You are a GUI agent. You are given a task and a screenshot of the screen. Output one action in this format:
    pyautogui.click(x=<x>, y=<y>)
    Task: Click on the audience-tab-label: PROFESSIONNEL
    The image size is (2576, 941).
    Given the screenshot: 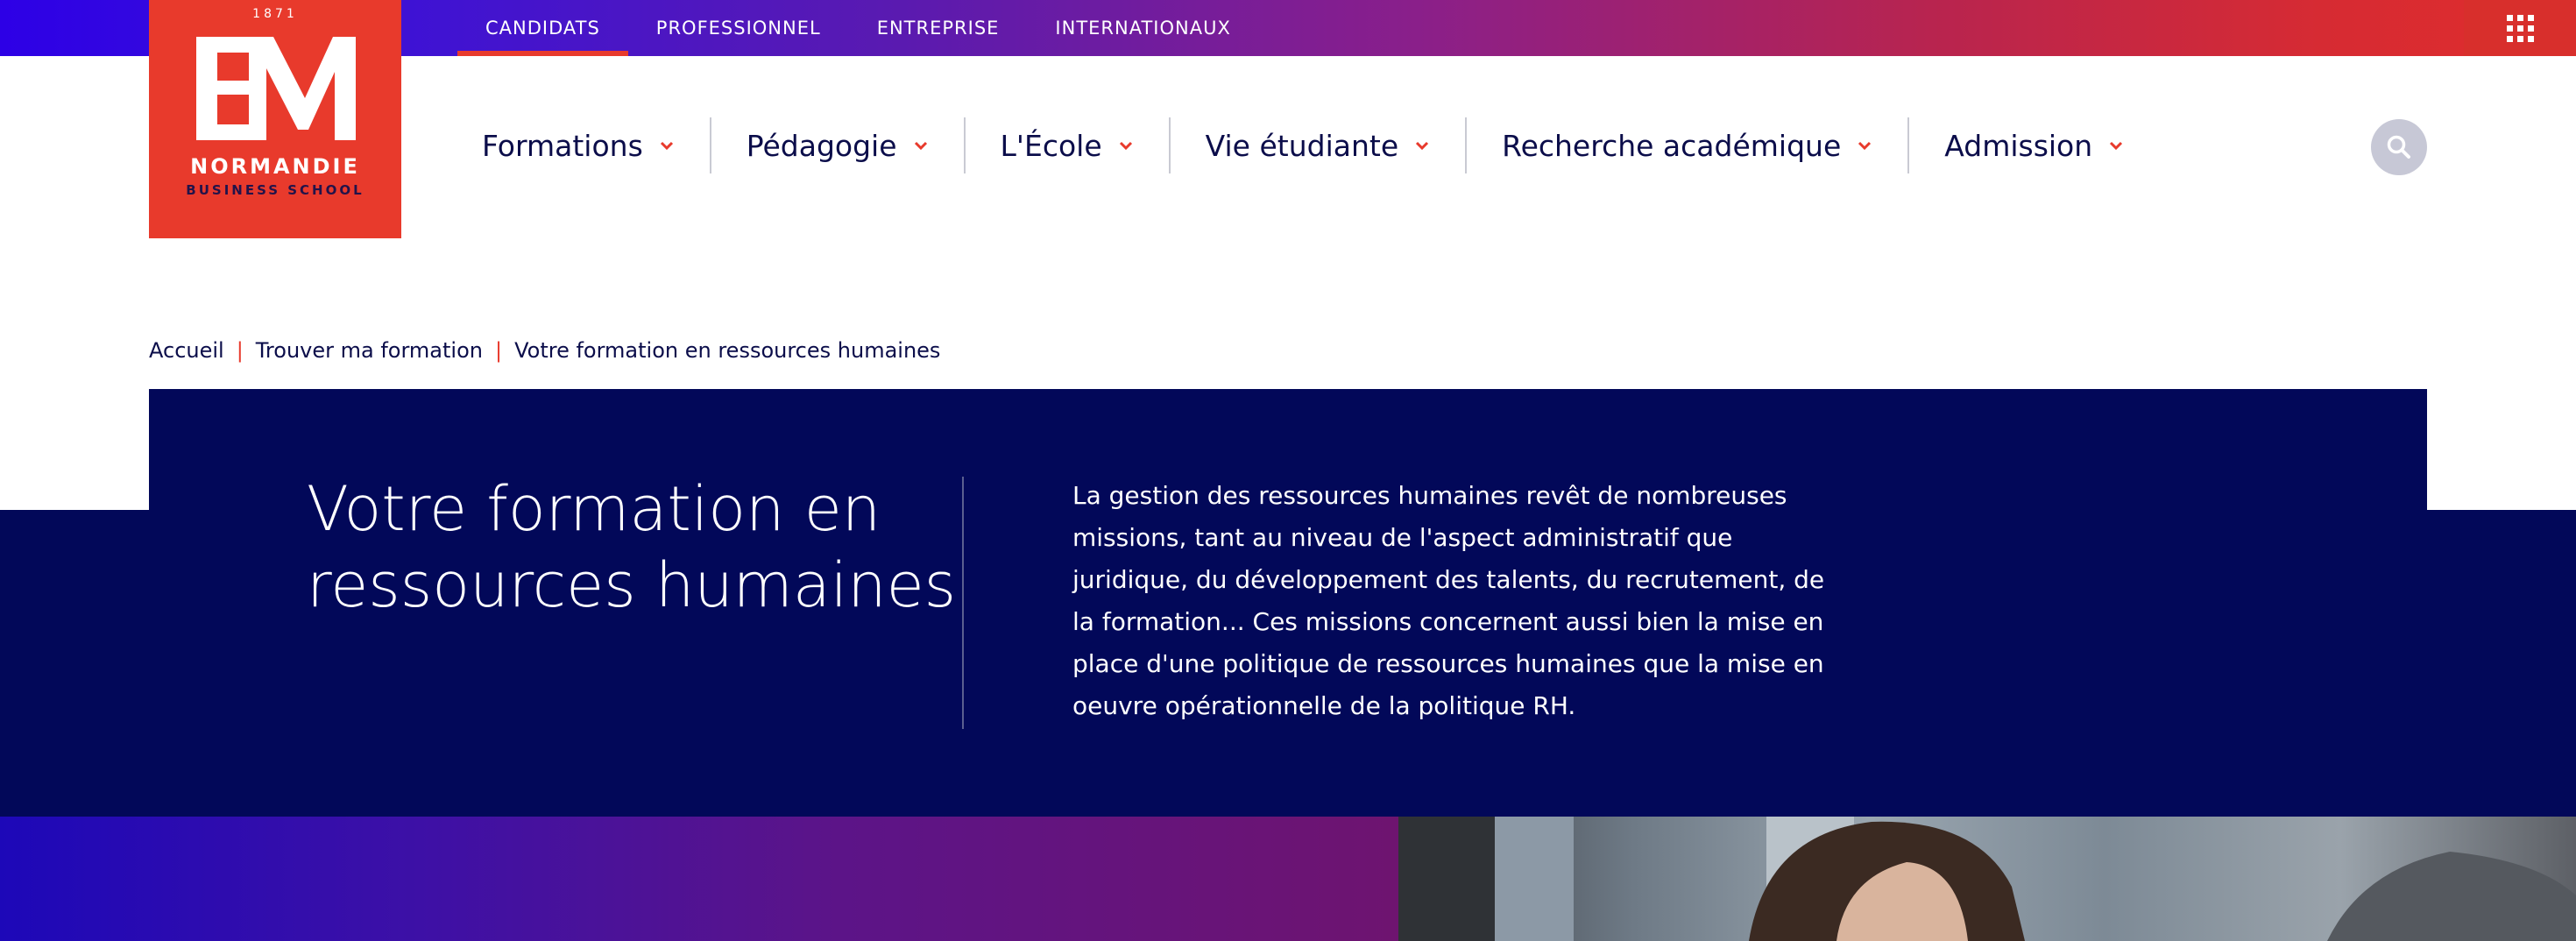 What is the action you would take?
    pyautogui.click(x=738, y=29)
    